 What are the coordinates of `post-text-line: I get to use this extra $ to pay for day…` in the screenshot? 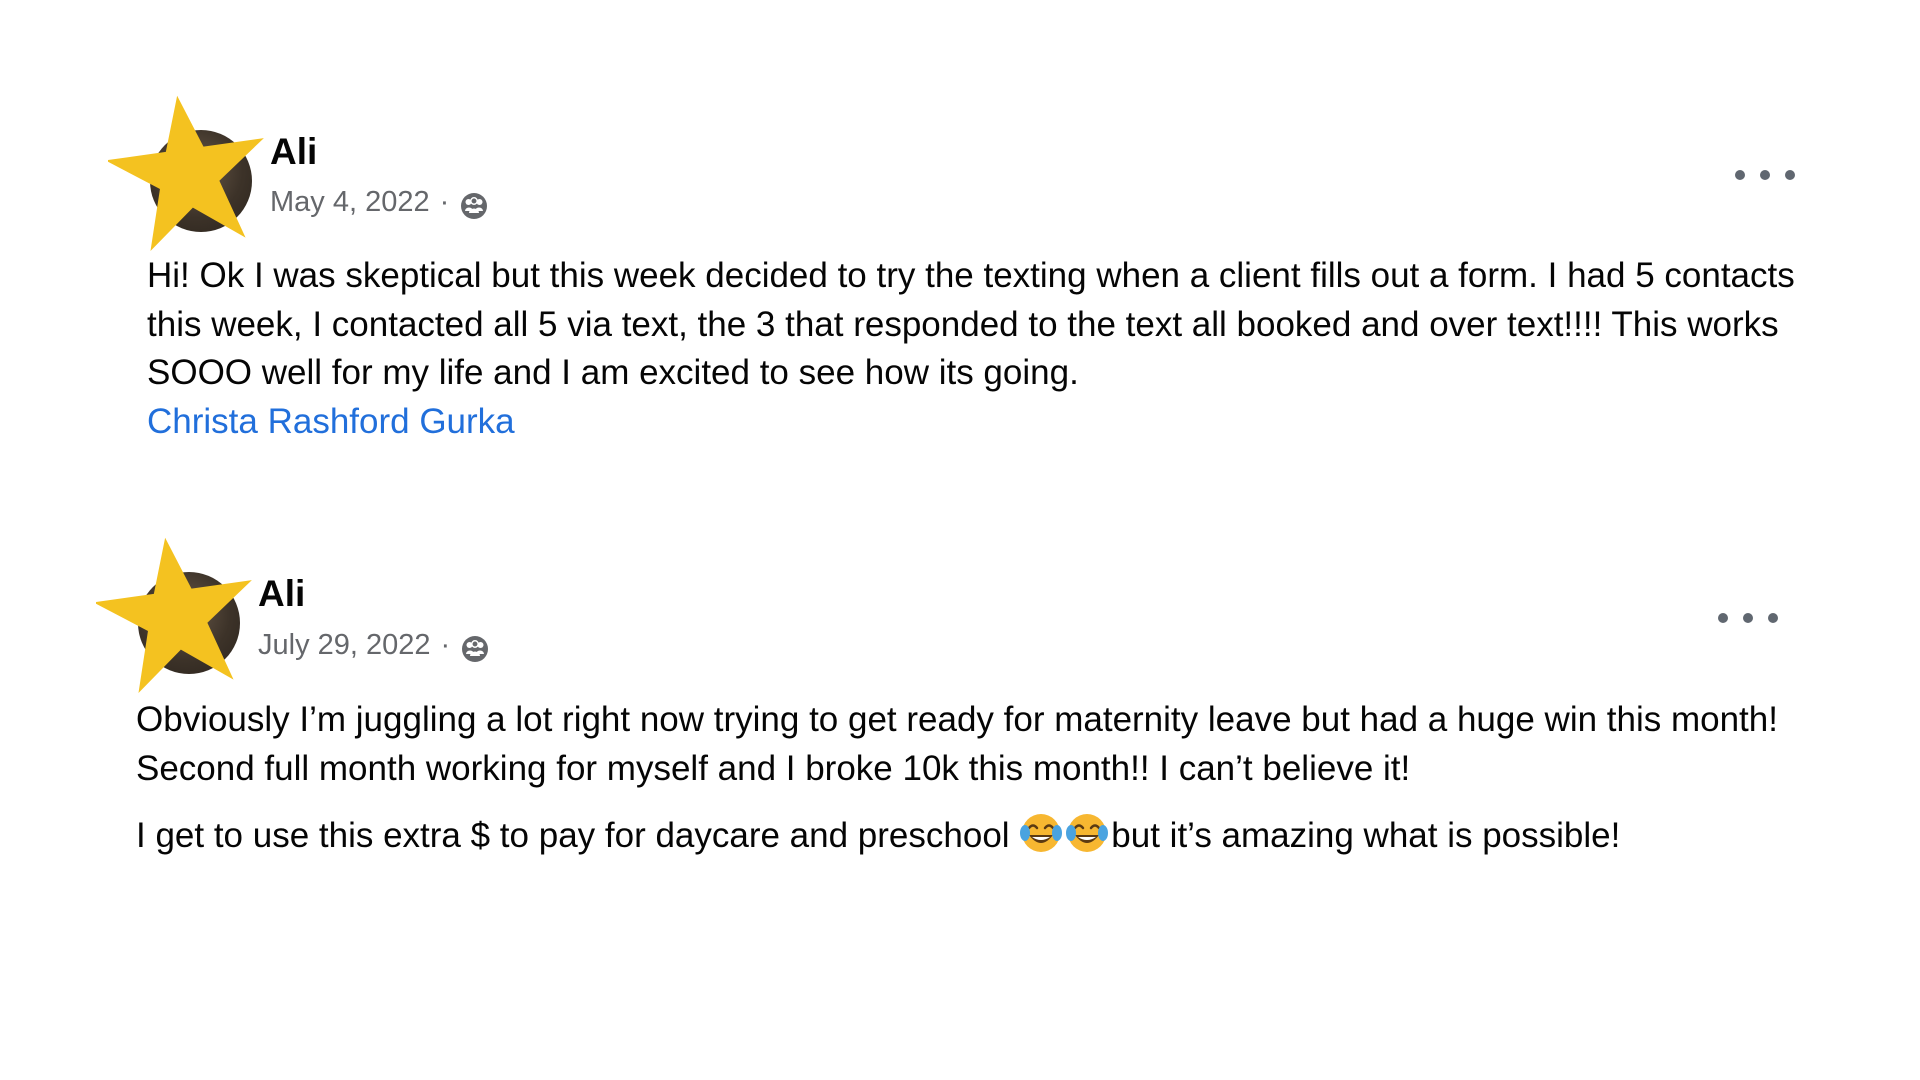 It's located at (906, 836).